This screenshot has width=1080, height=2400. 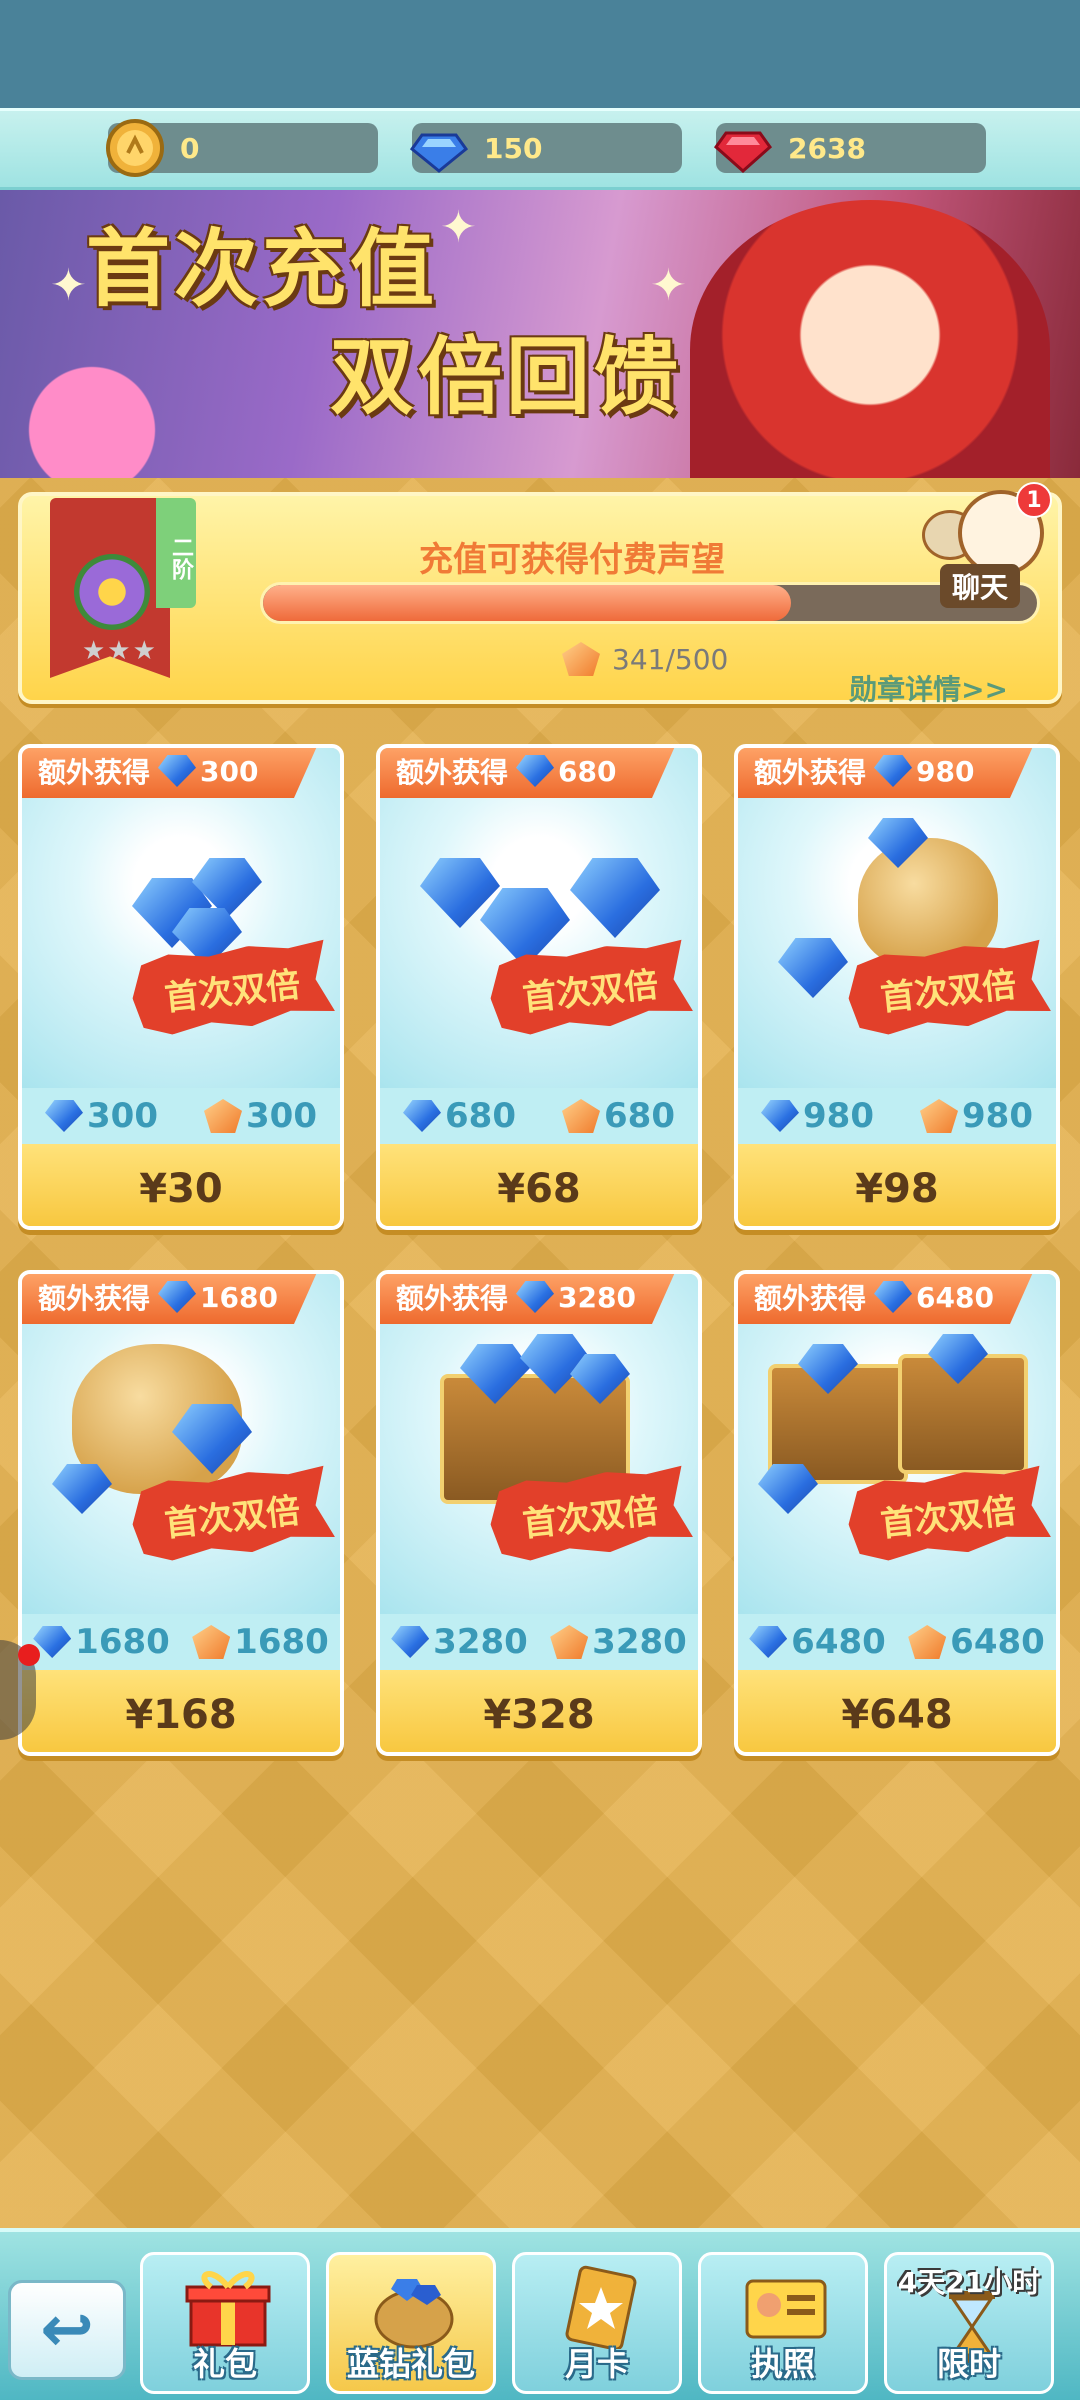 I want to click on nav-tab-month-card: 月卡, so click(x=597, y=2323).